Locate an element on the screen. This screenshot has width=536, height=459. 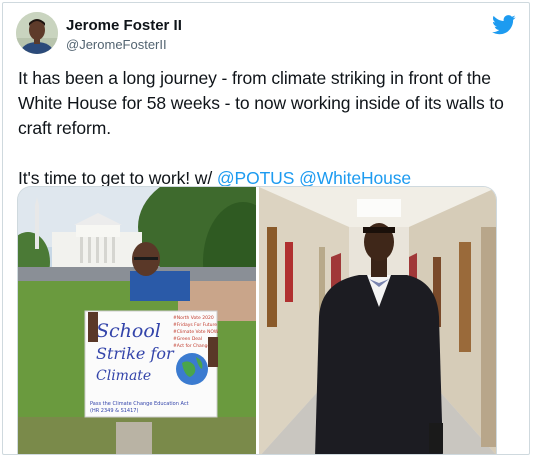
author-names: Jerome Foster II @JeromeFosterII is located at coordinates (124, 35).